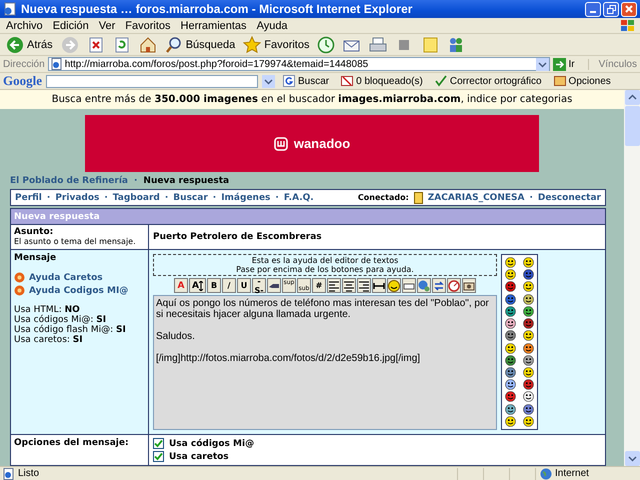 The image size is (640, 480). I want to click on help-link: Ayuda Codigos MI@, so click(78, 291).